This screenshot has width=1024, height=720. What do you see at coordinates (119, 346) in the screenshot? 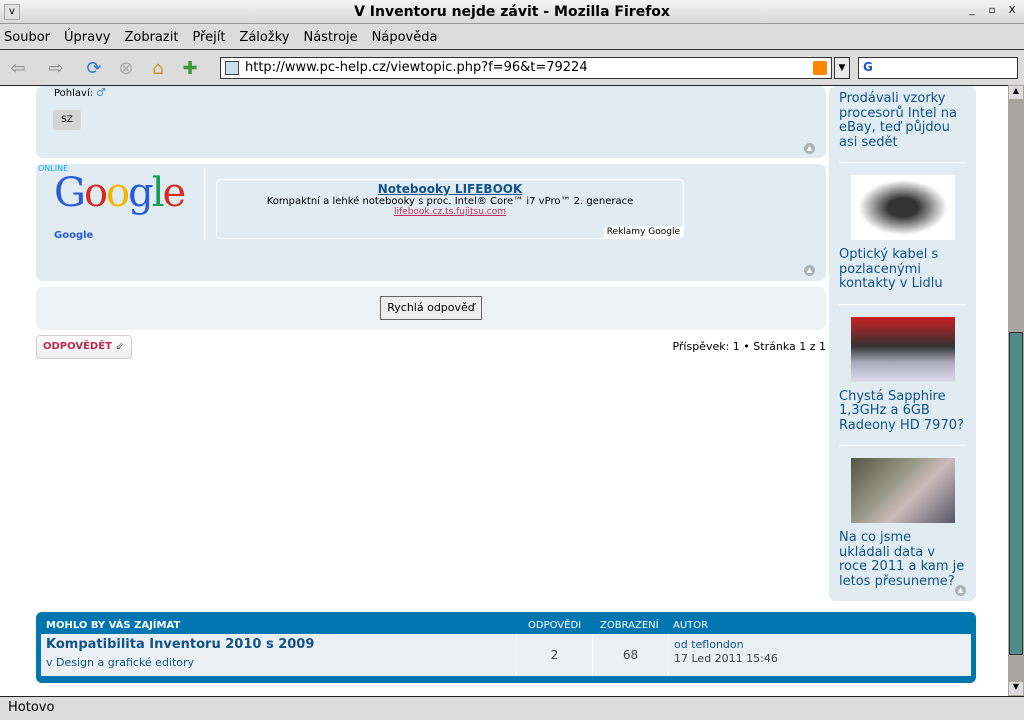
I see `reply-arrow-icon: ⇙` at bounding box center [119, 346].